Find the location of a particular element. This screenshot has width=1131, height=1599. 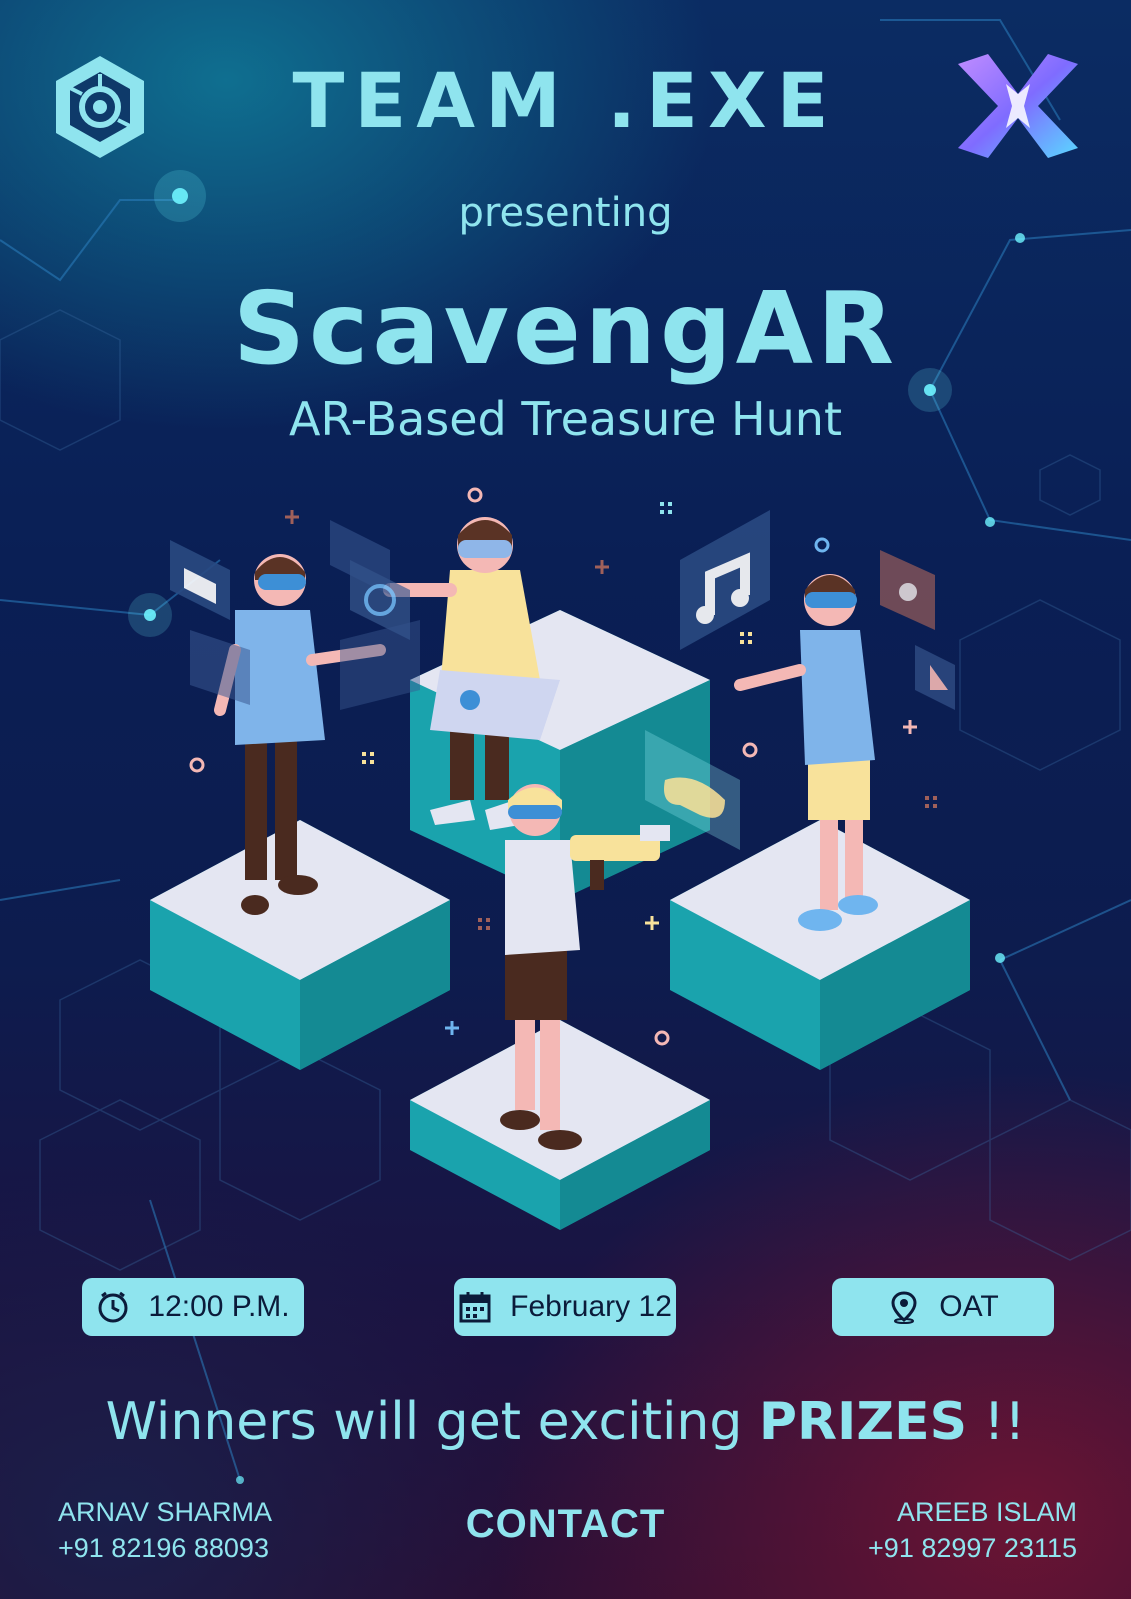

camera-panel is located at coordinates (907, 590).